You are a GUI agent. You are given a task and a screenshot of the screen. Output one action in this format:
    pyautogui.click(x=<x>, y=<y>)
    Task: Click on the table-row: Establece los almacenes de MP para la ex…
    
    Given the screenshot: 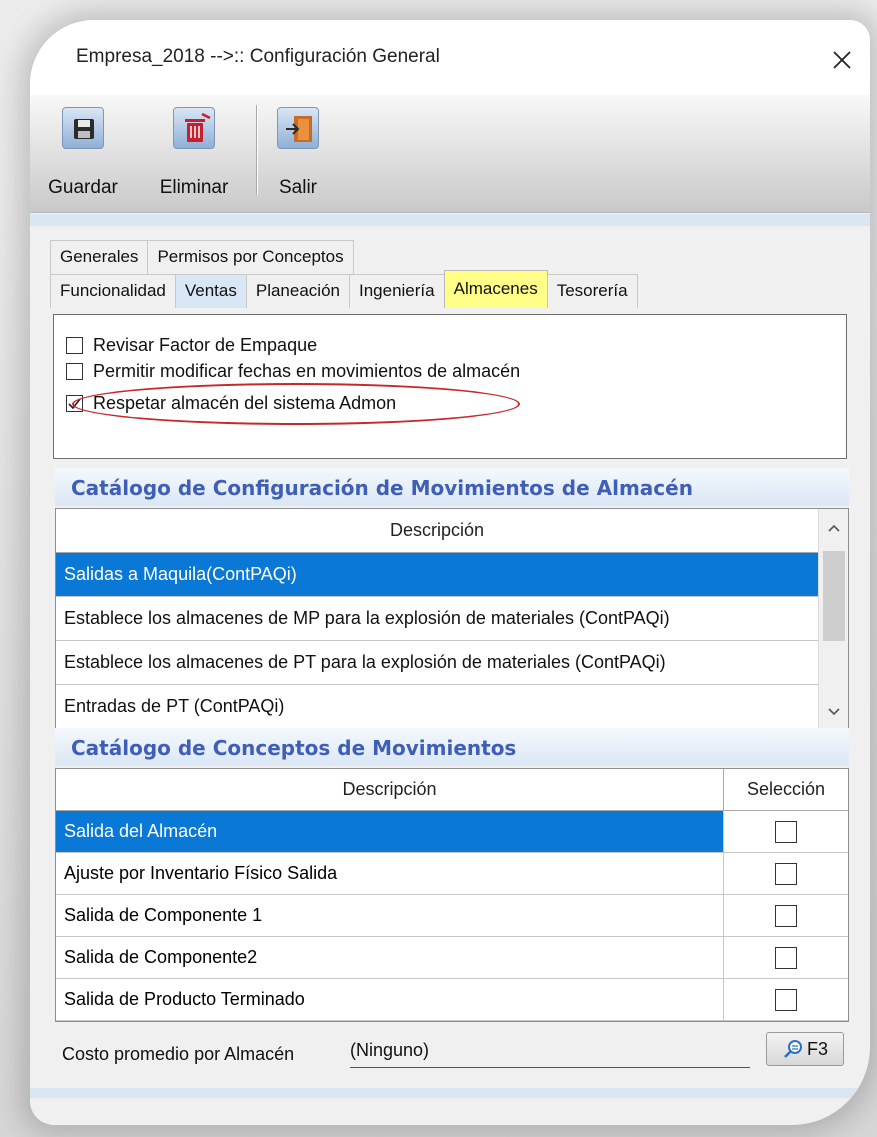 What is the action you would take?
    pyautogui.click(x=437, y=619)
    